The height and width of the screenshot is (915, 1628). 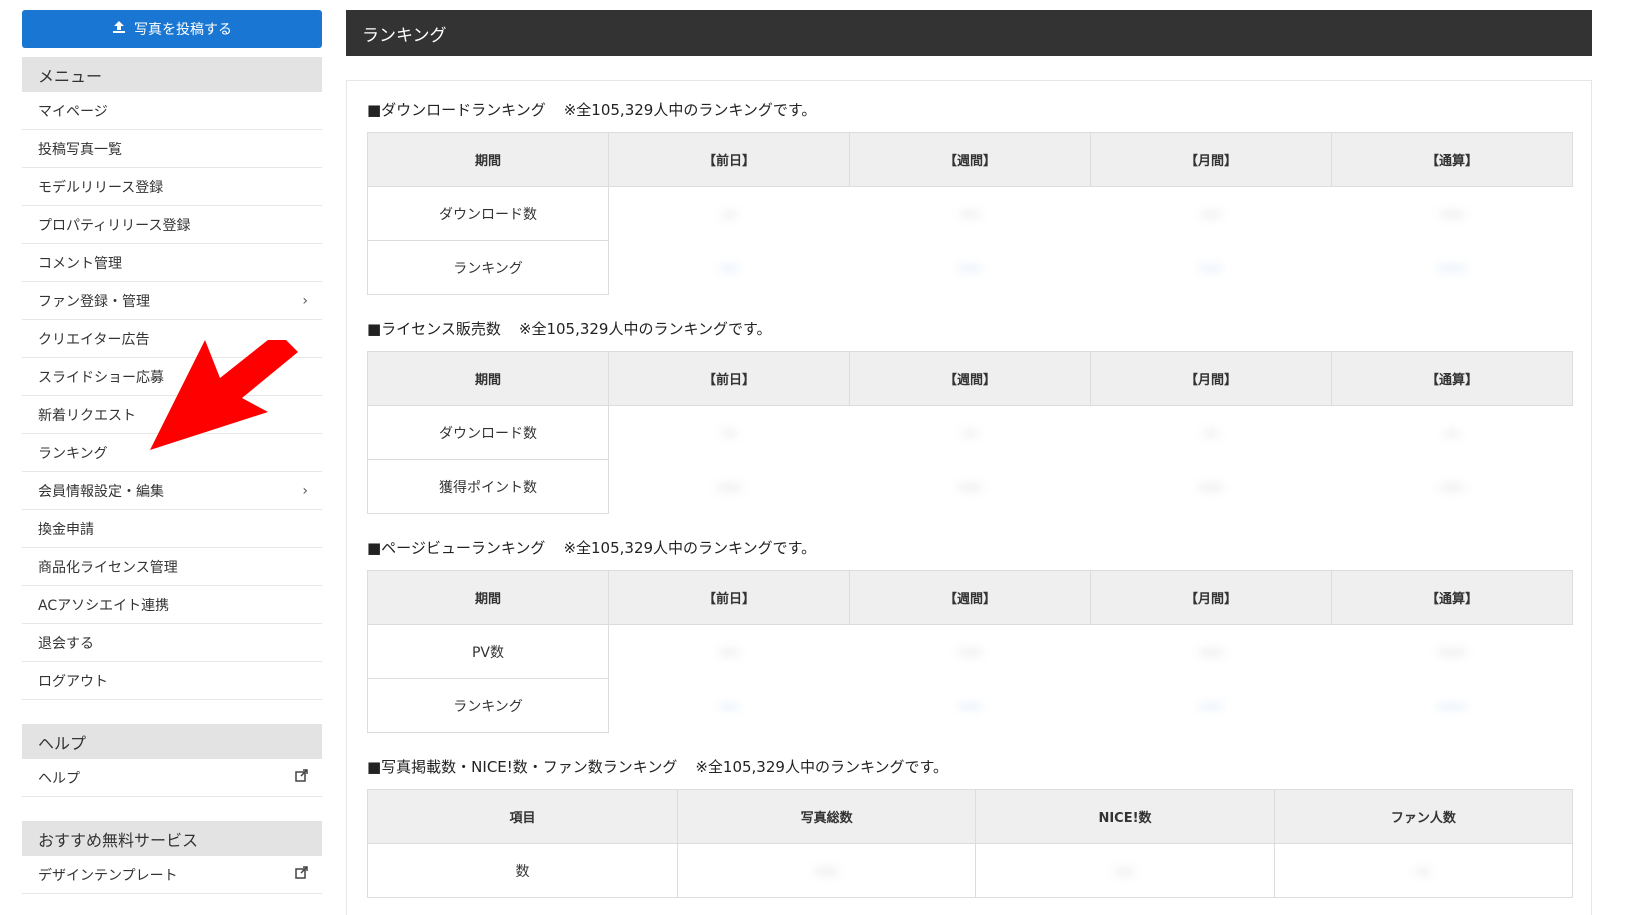 I want to click on section-title-text: ■ライセンス販売数, so click(x=434, y=329).